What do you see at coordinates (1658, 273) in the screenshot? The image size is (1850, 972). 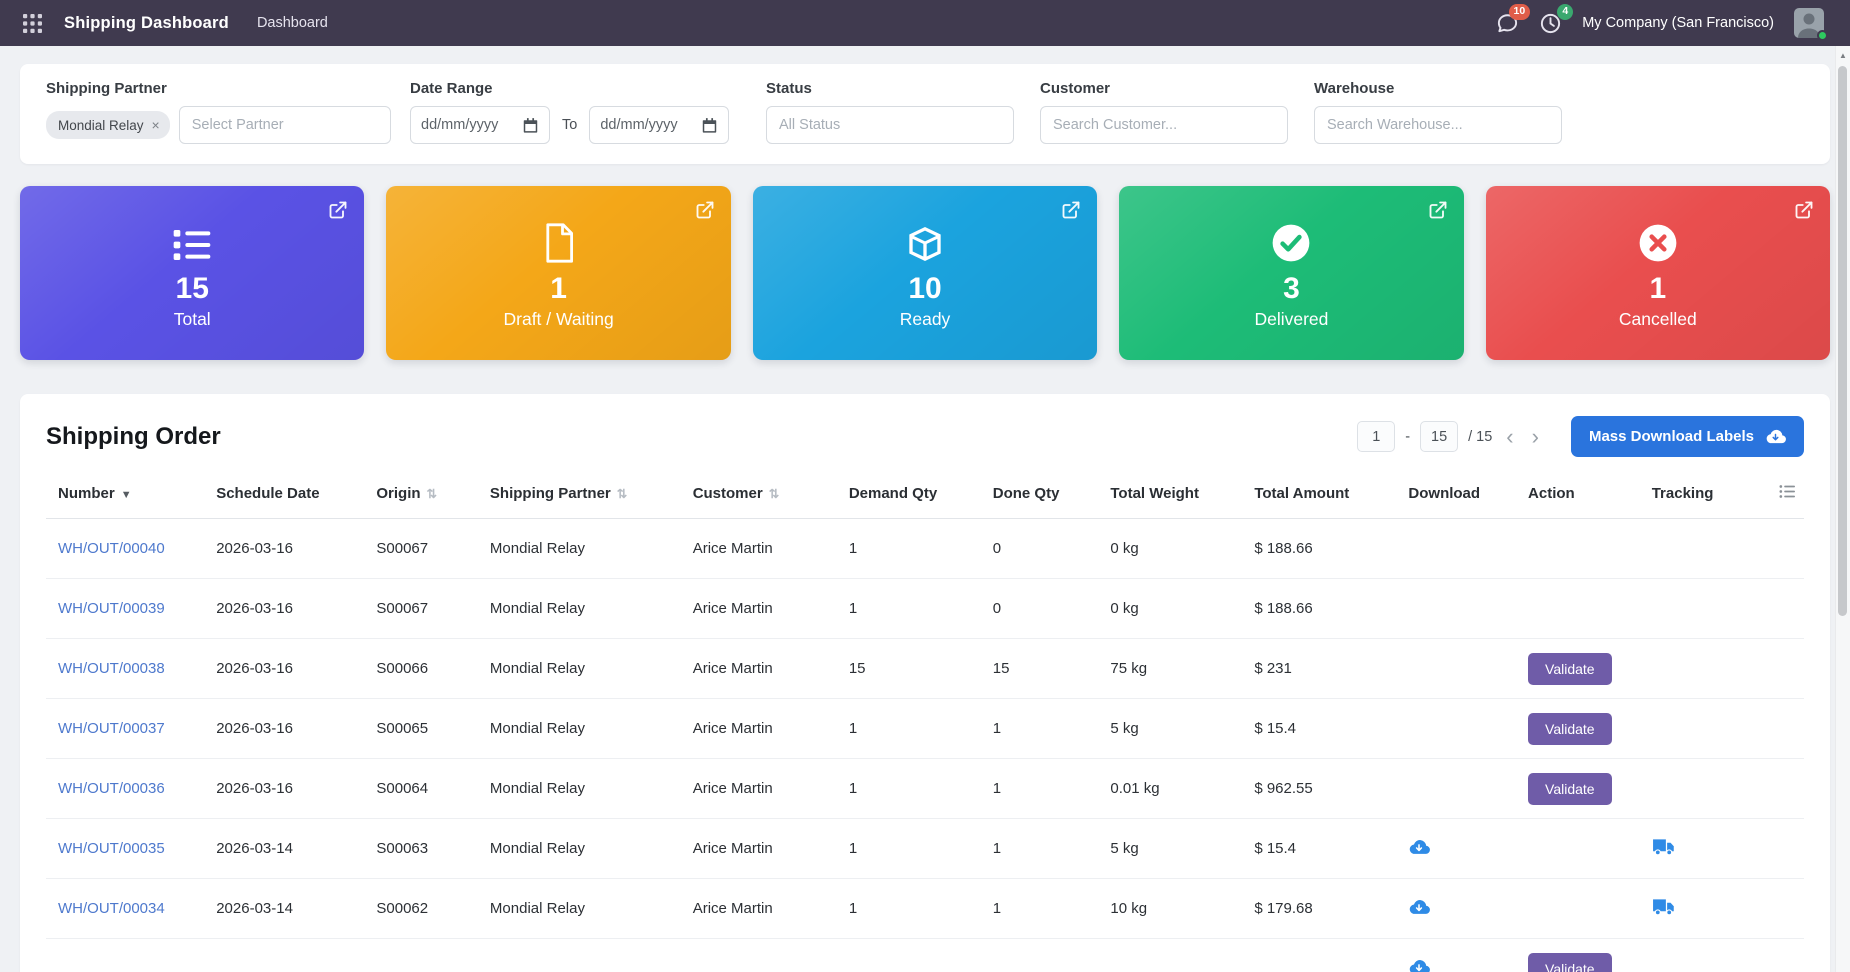 I see `kpi-card-cancelled: 1 Cancelled` at bounding box center [1658, 273].